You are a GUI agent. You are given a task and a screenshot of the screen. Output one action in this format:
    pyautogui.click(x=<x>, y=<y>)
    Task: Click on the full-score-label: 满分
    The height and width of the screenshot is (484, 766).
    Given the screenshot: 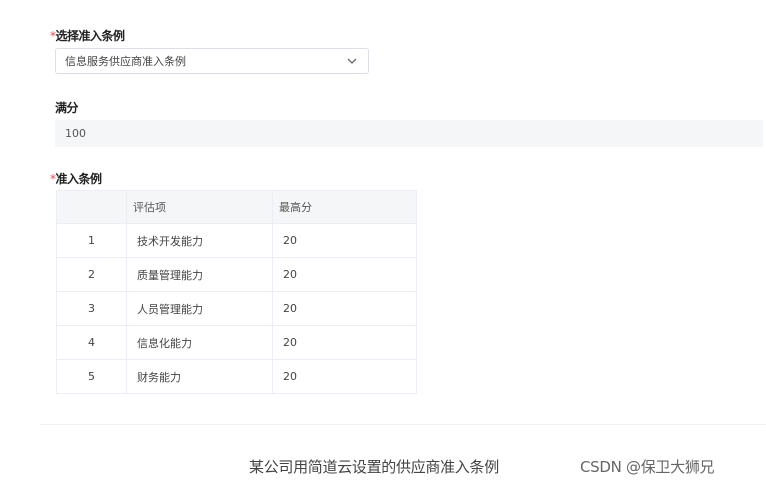 What is the action you would take?
    pyautogui.click(x=67, y=107)
    